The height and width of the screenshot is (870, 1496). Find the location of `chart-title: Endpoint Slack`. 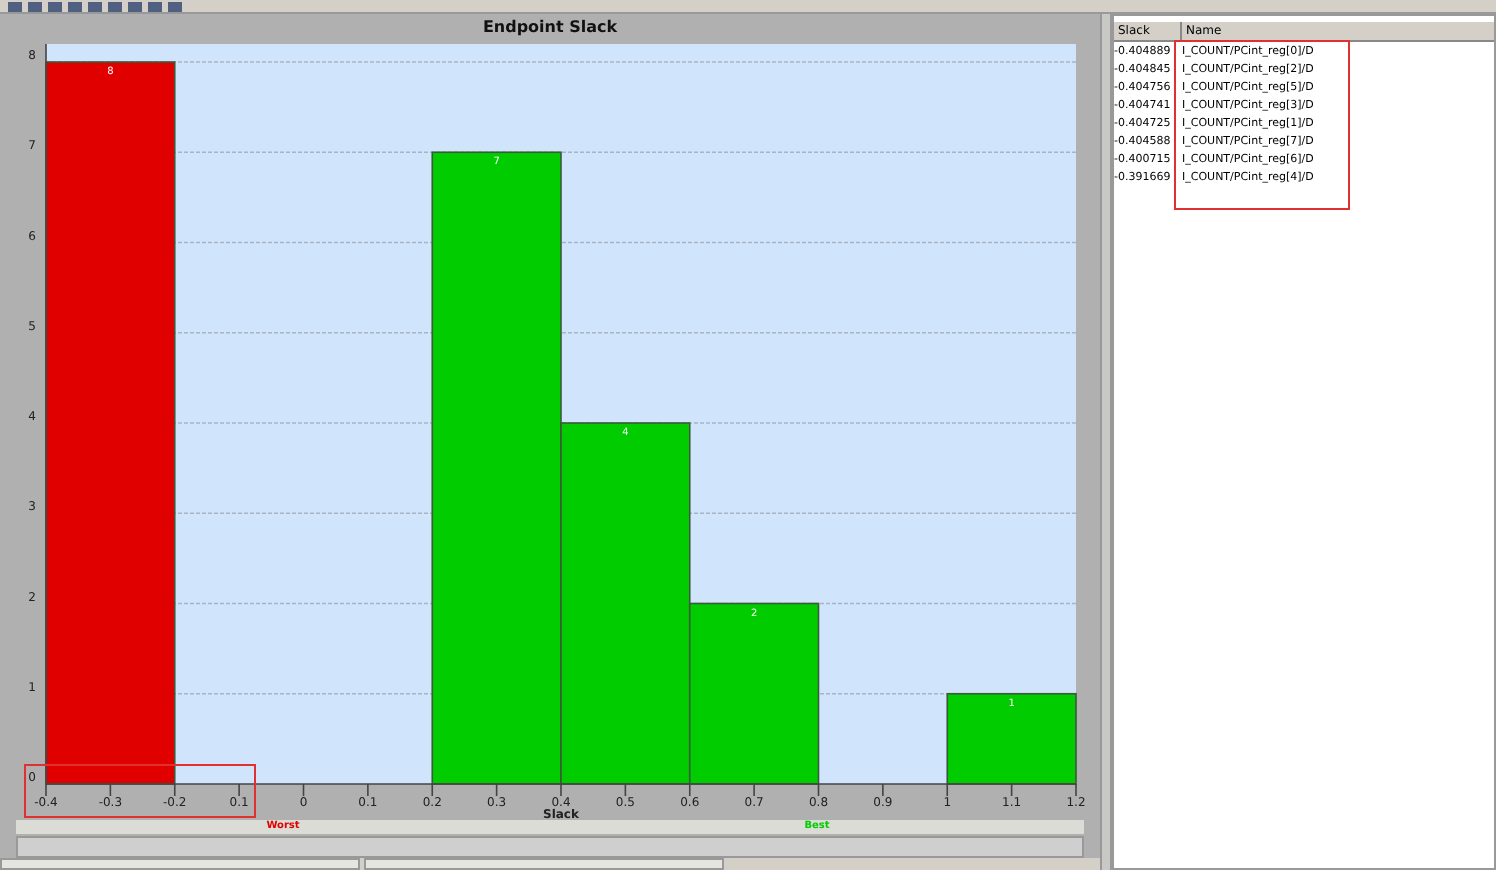

chart-title: Endpoint Slack is located at coordinates (550, 28).